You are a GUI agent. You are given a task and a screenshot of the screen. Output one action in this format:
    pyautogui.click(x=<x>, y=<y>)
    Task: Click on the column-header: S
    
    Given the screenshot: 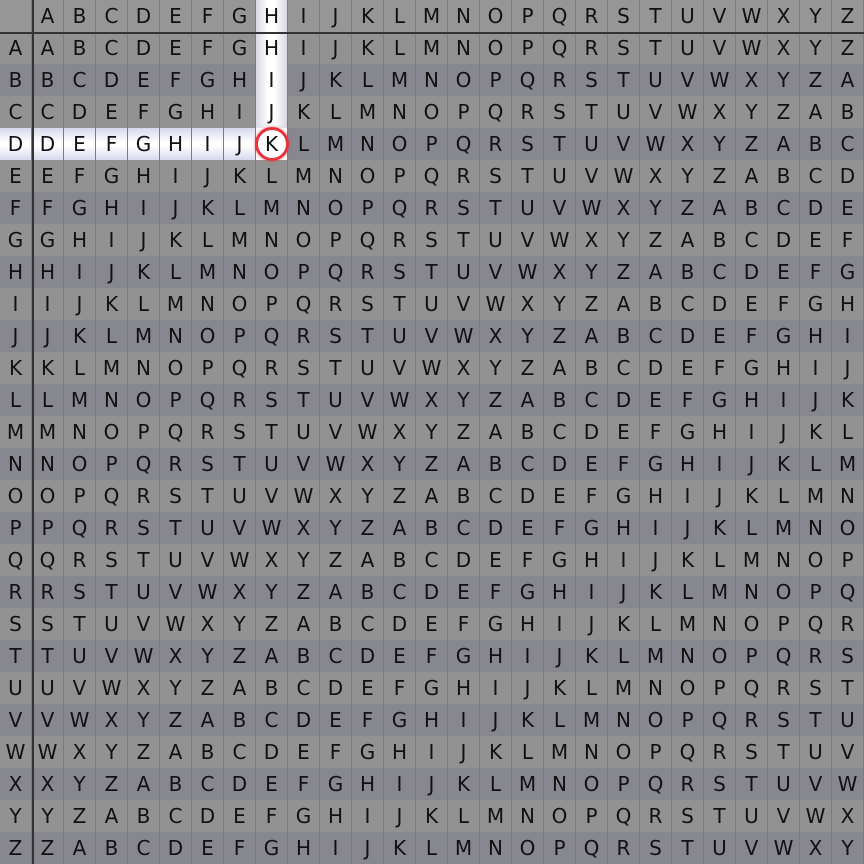 What is the action you would take?
    pyautogui.click(x=624, y=16)
    